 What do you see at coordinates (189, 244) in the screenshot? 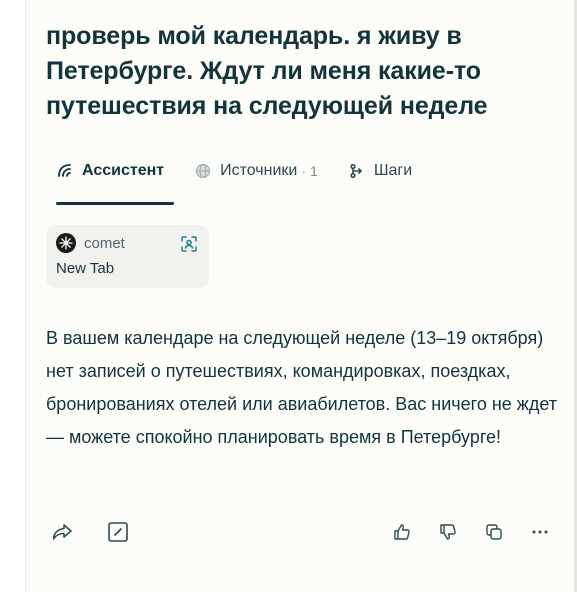
I see `scan-icon` at bounding box center [189, 244].